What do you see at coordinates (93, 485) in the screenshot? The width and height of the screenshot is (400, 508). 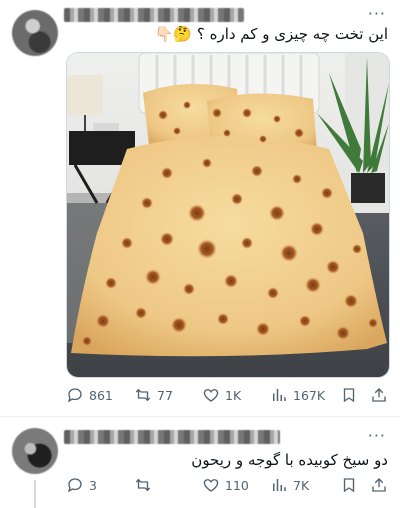 I see `reply-count: 3` at bounding box center [93, 485].